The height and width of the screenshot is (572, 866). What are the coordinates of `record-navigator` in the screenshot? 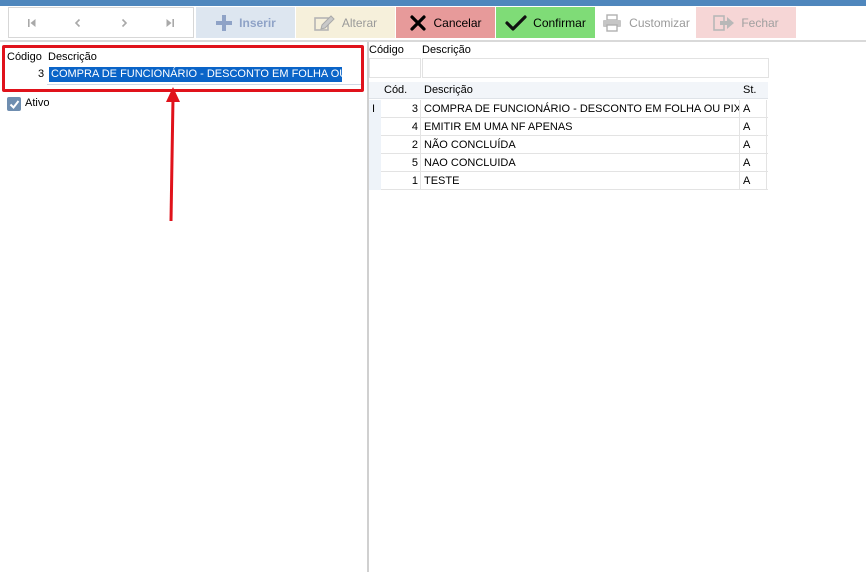 It's located at (101, 22).